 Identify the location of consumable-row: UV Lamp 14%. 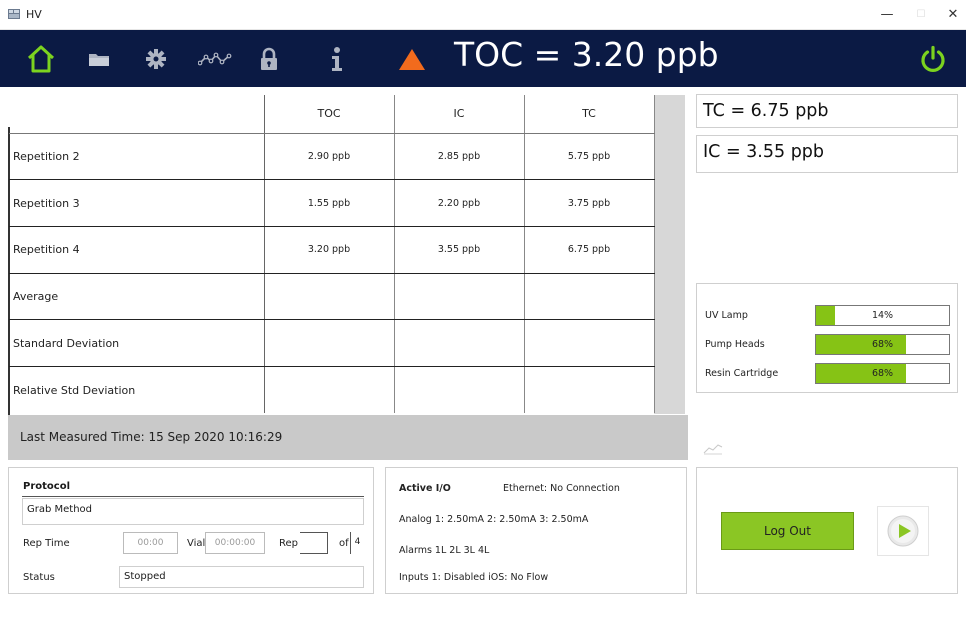
(828, 316).